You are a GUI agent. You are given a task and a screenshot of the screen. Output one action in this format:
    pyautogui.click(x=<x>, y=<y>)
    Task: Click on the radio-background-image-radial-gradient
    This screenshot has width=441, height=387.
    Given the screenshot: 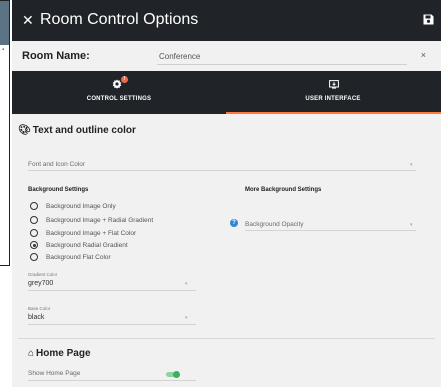 What is the action you would take?
    pyautogui.click(x=34, y=220)
    